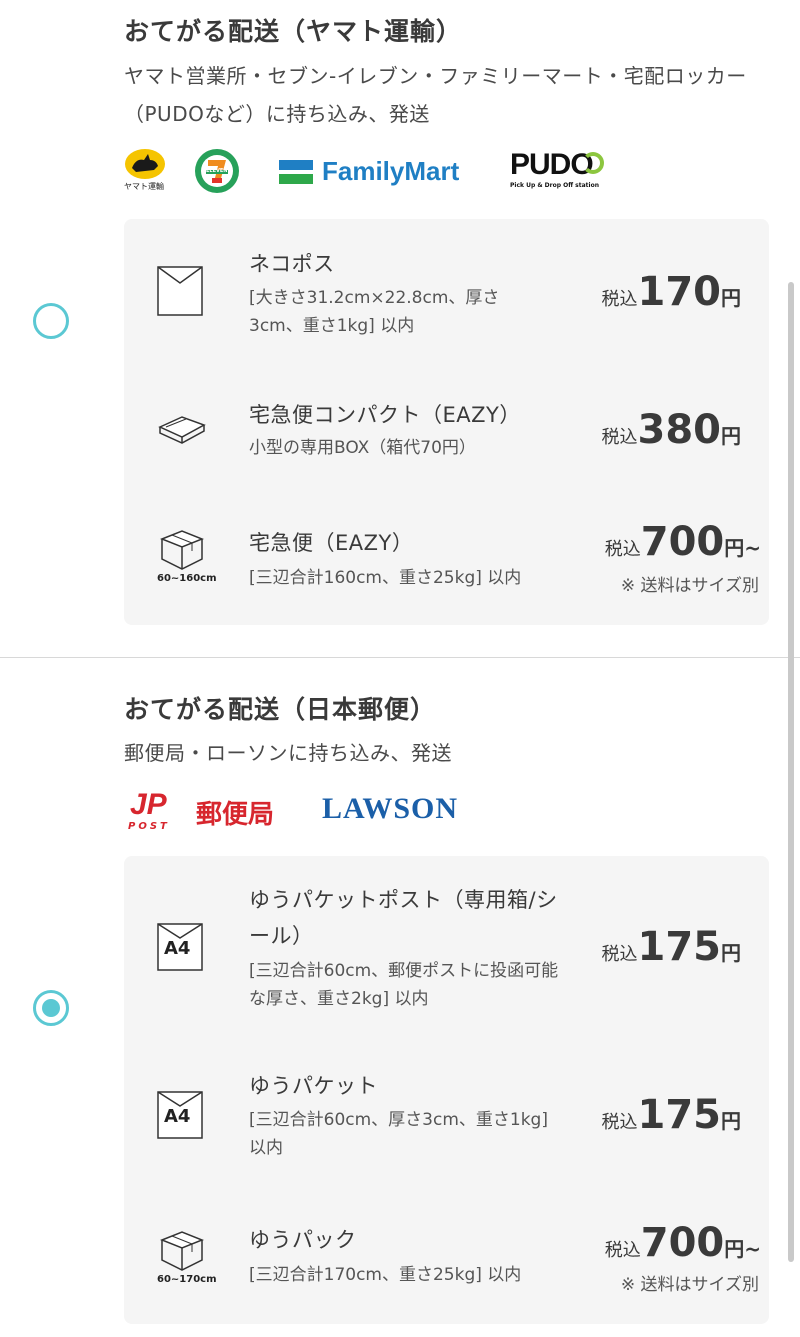 The image size is (800, 1337). What do you see at coordinates (390, 808) in the screenshot?
I see `lawson-logo: LAWSON` at bounding box center [390, 808].